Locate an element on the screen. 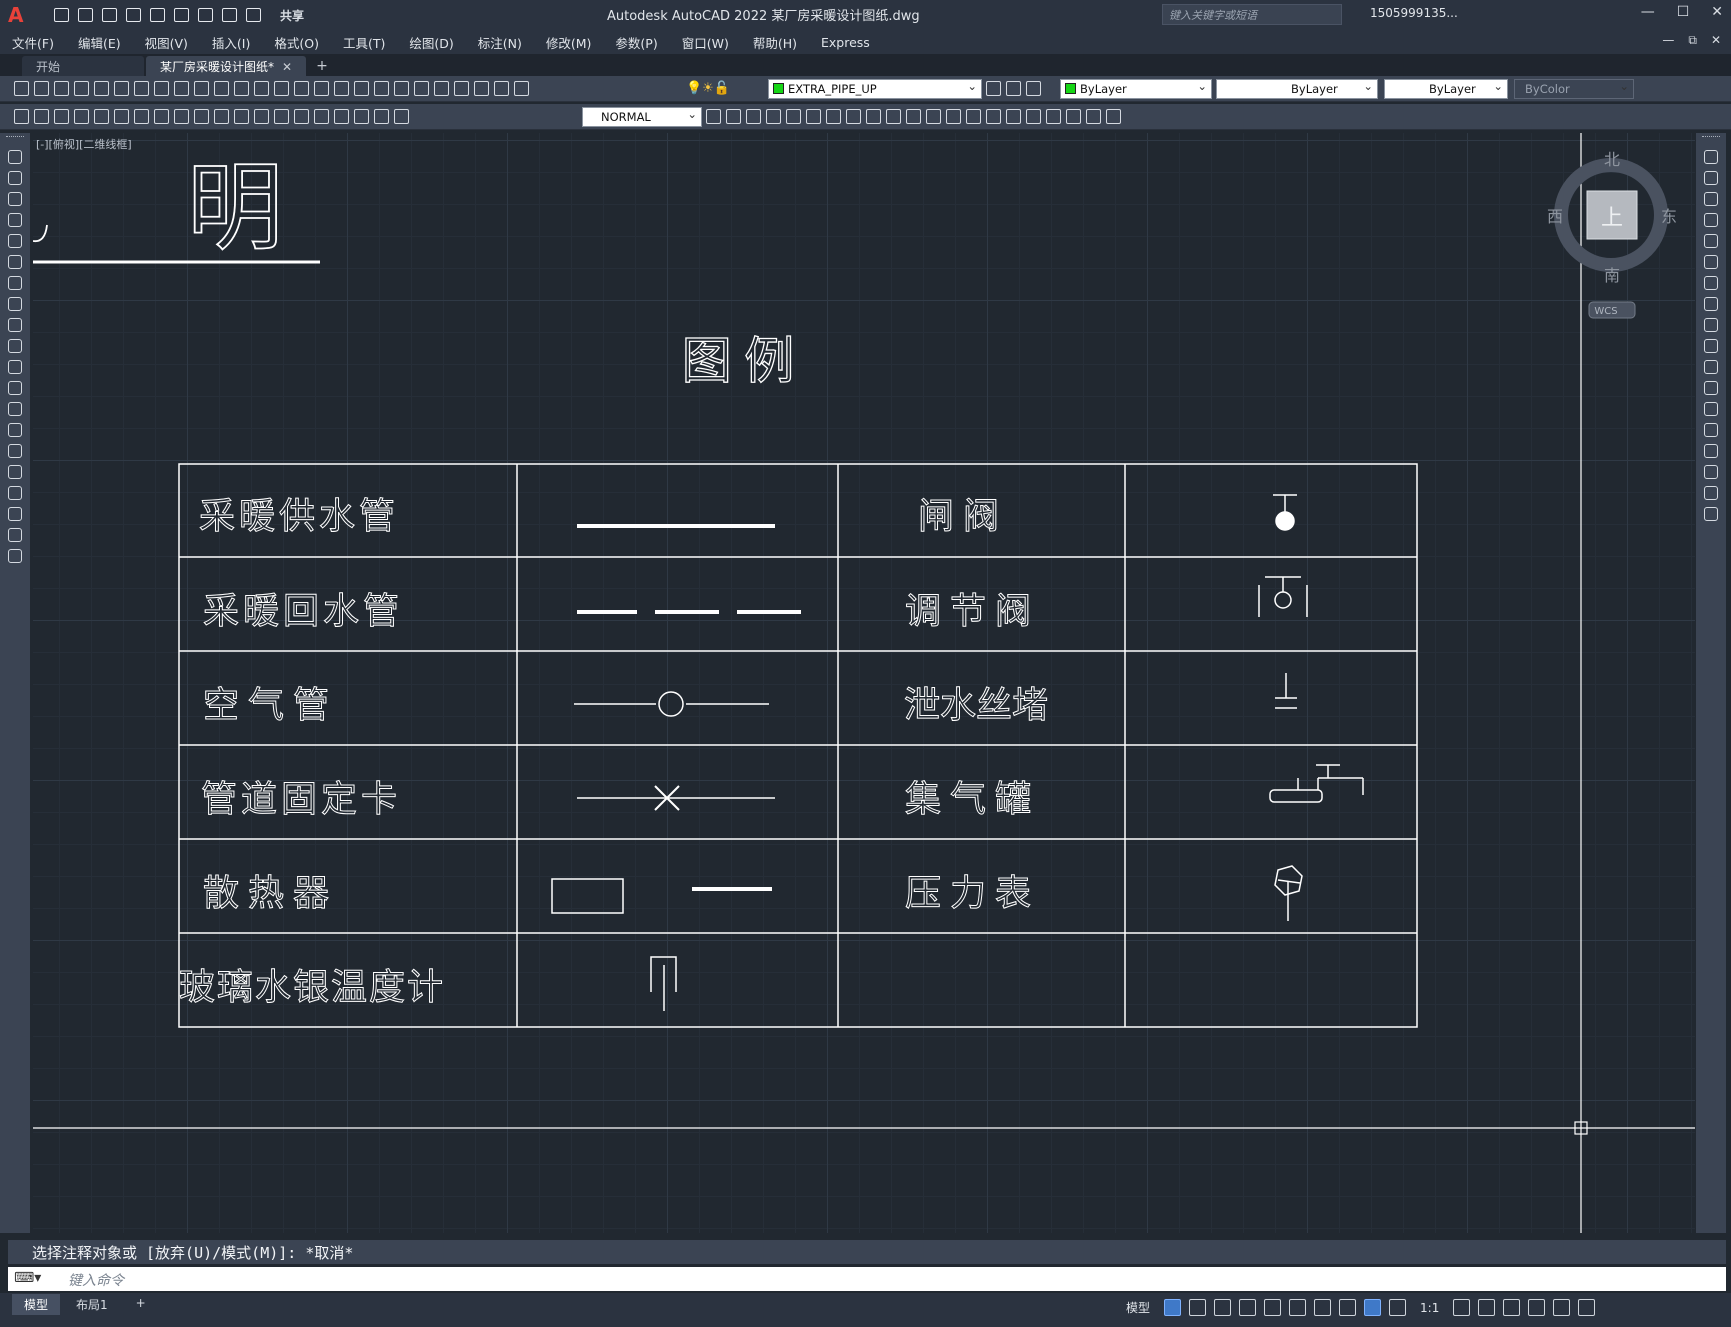  line-icon is located at coordinates (15, 157).